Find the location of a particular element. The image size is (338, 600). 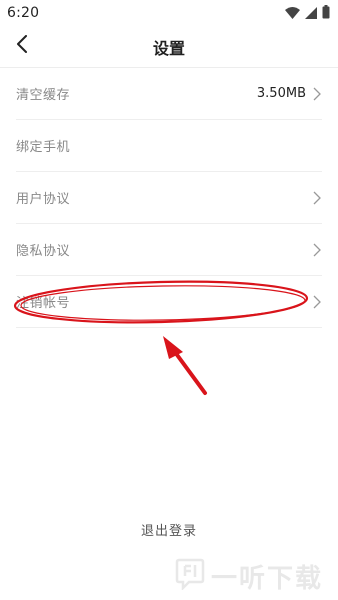

status-time: 6:20 is located at coordinates (23, 13).